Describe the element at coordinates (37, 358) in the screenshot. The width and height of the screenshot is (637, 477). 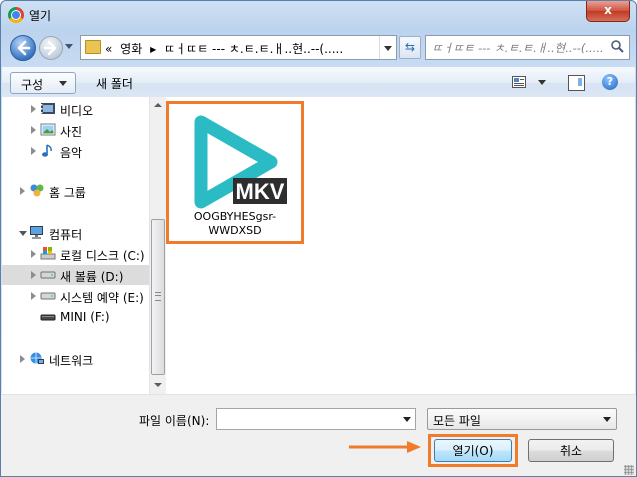
I see `network-icon` at that location.